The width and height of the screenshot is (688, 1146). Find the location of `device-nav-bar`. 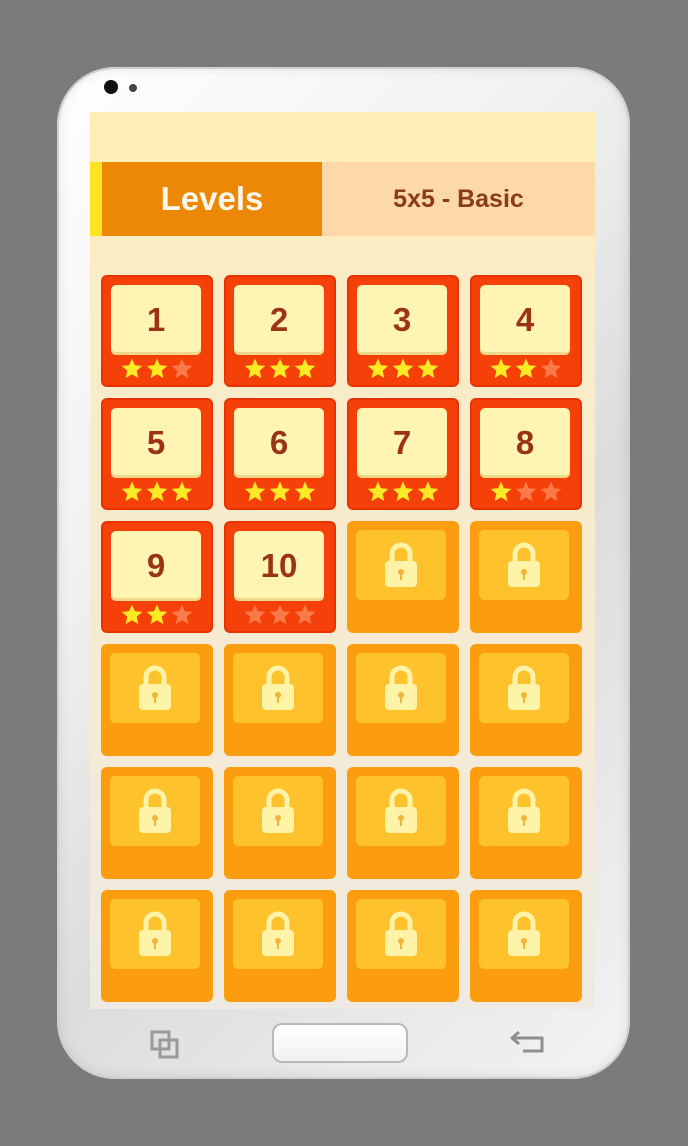

device-nav-bar is located at coordinates (343, 1043).